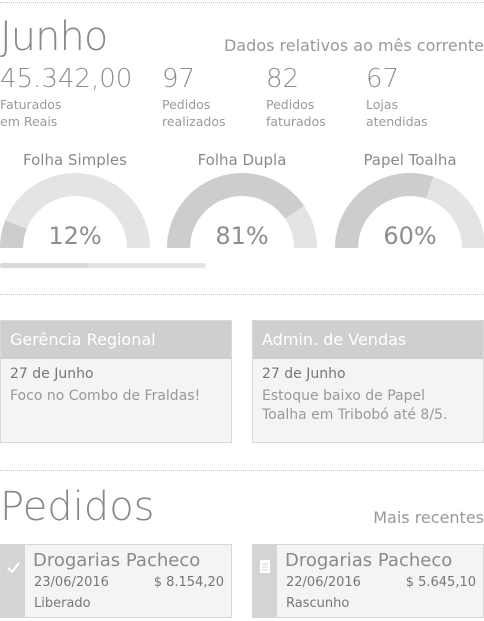 This screenshot has height=621, width=484. I want to click on stat-value: 97, so click(179, 79).